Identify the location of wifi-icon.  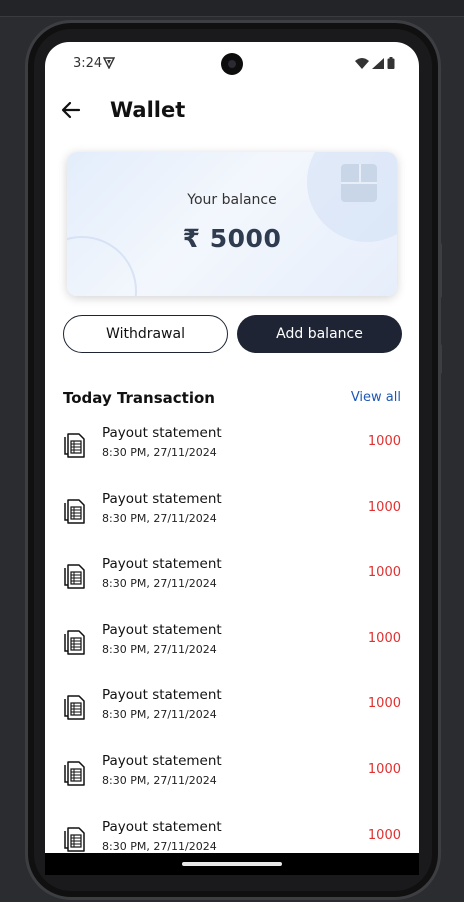
(362, 63).